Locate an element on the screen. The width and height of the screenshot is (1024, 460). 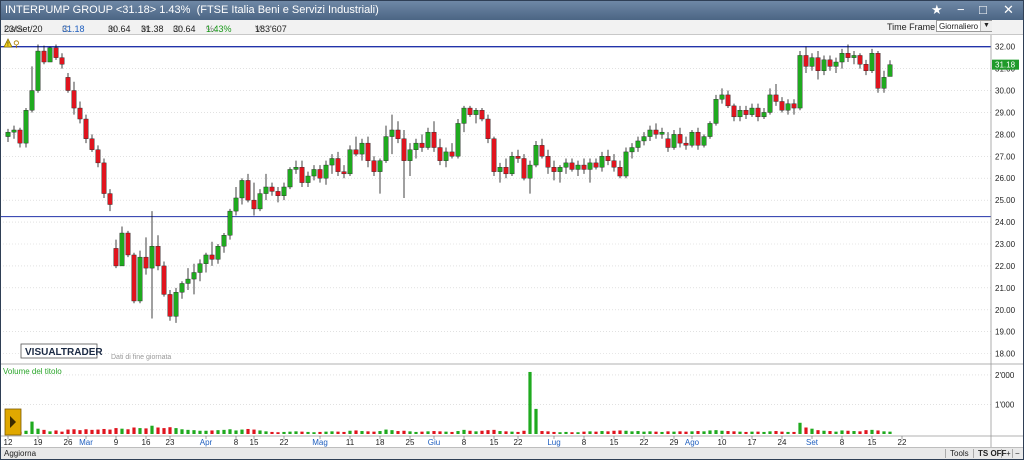
zoom-out-button: − is located at coordinates (1017, 453).